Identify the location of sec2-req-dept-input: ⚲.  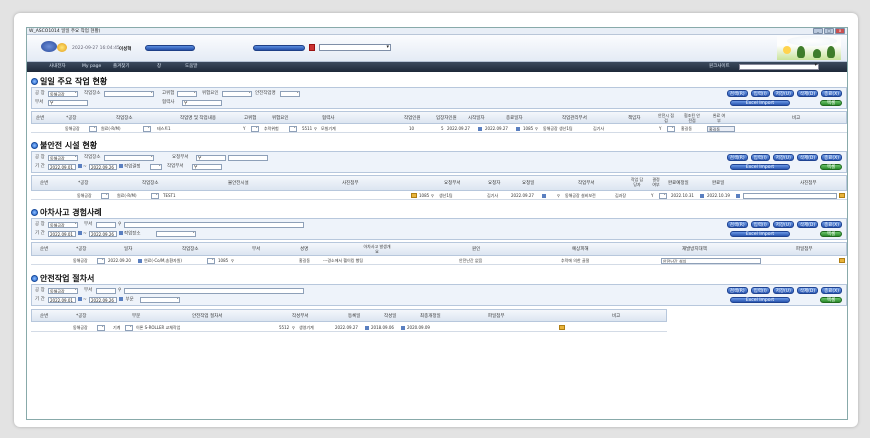
(211, 158).